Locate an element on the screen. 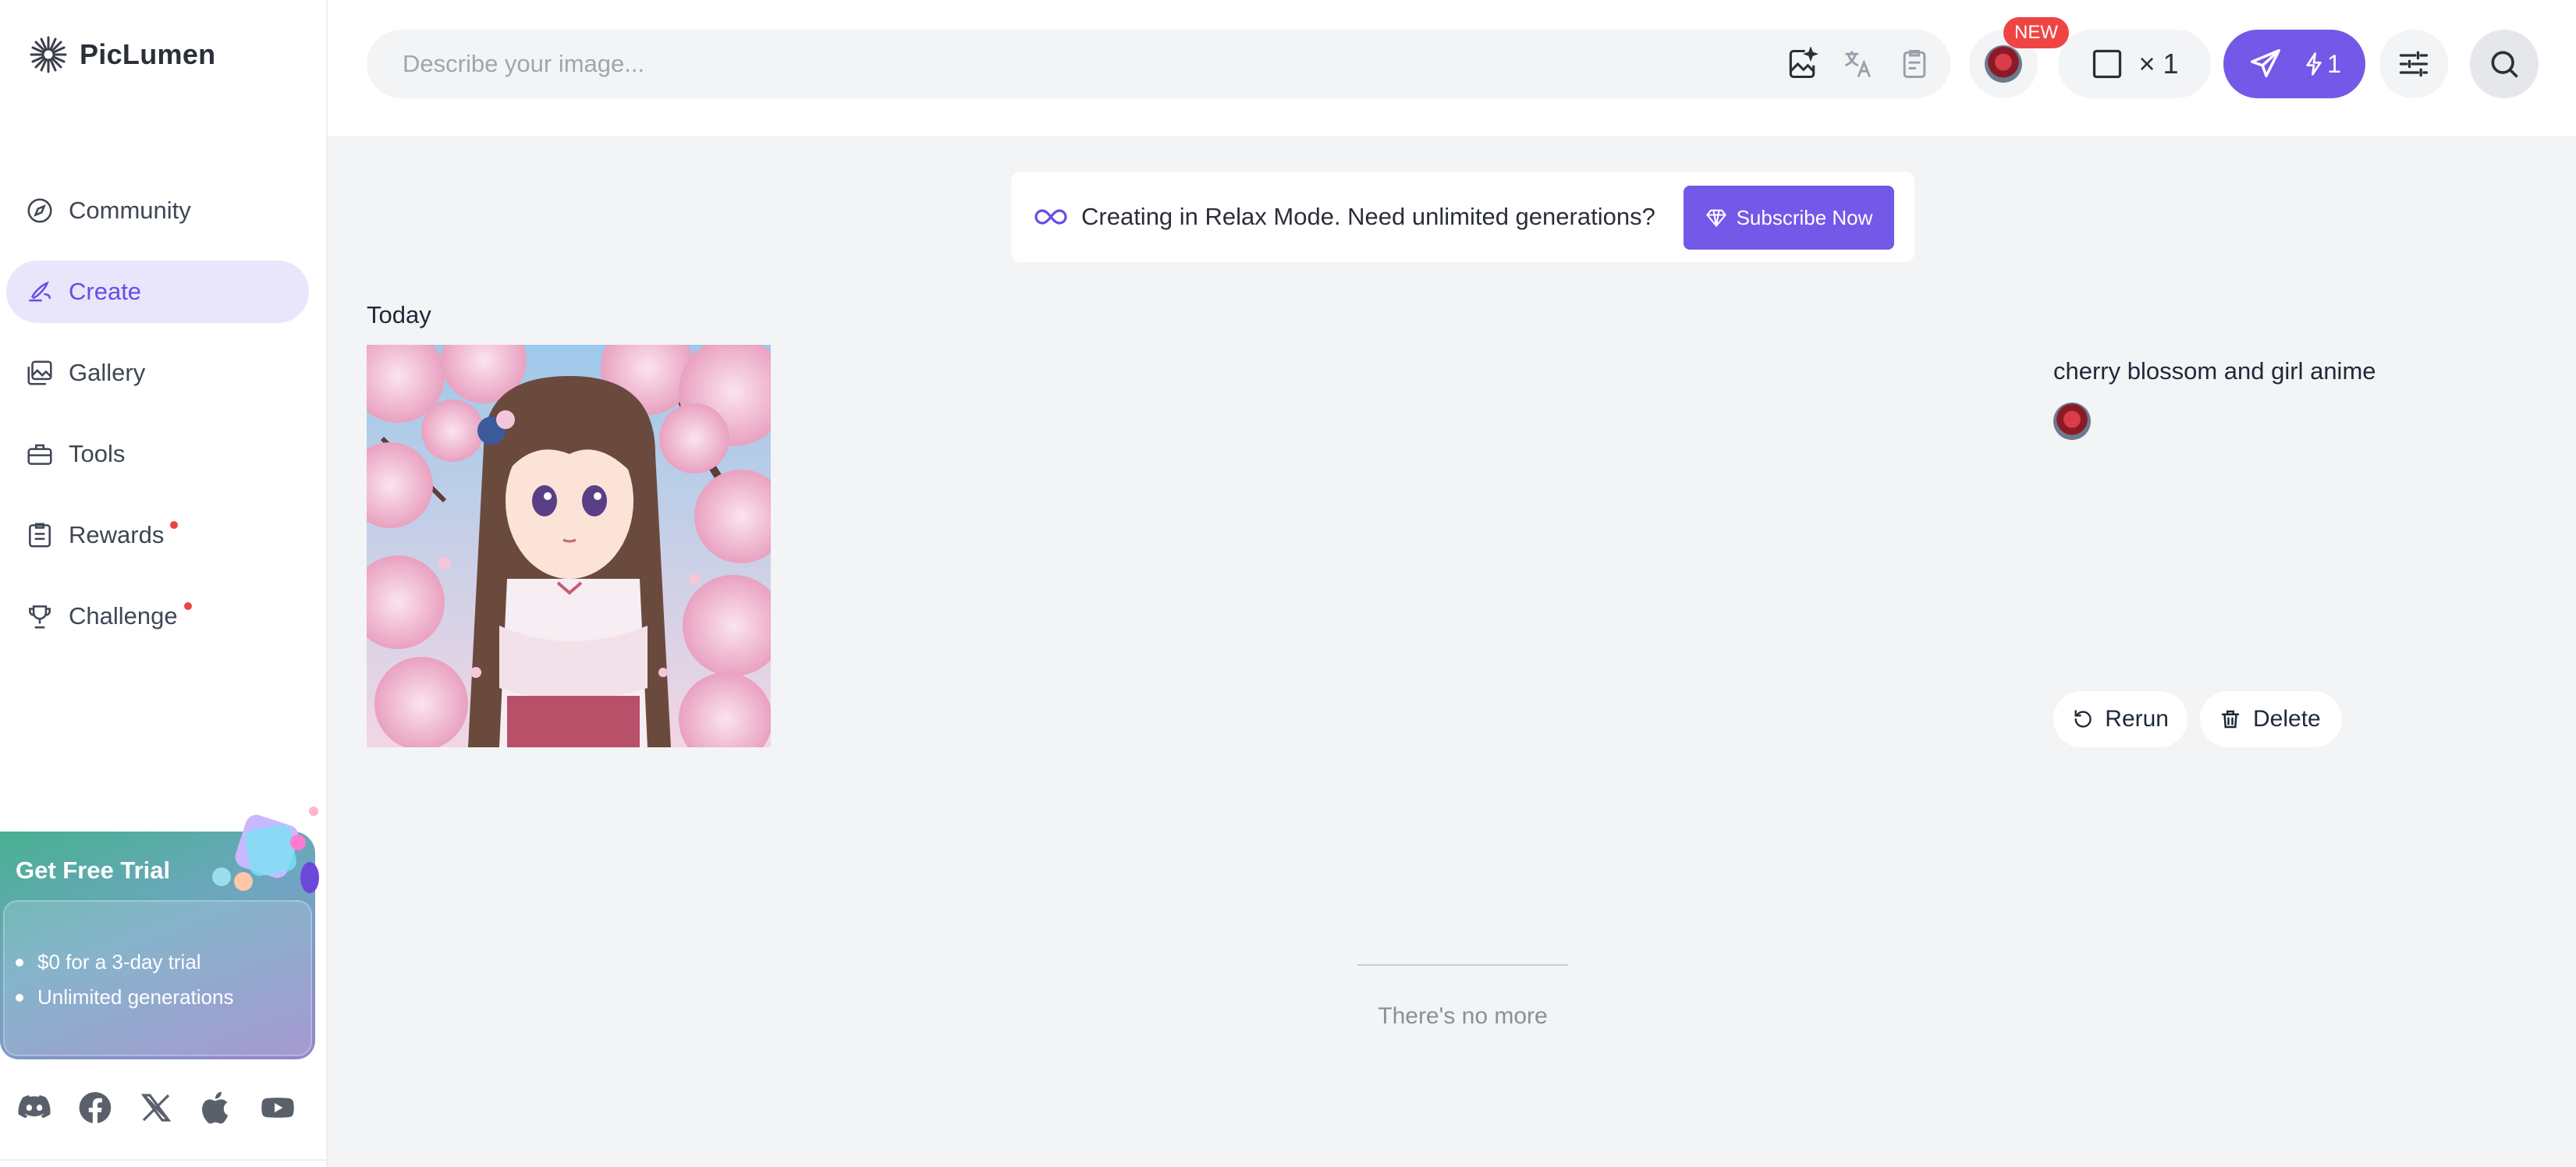 The width and height of the screenshot is (2576, 1167). prompt-input is located at coordinates (1066, 64).